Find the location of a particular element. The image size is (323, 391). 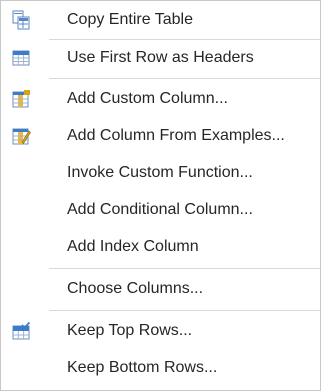

menu-item-label: Use First Row as Headers is located at coordinates (160, 57).